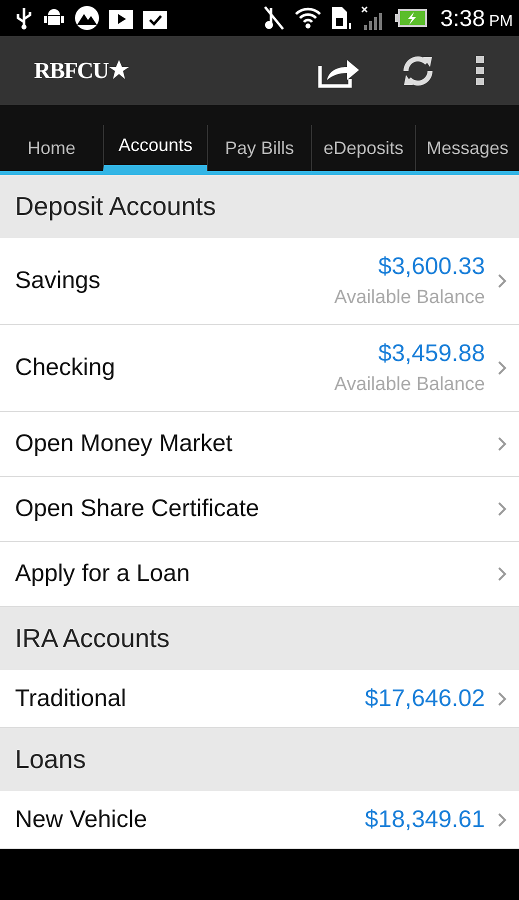 This screenshot has width=519, height=900. Describe the element at coordinates (259, 759) in the screenshot. I see `section-header: Loans` at that location.